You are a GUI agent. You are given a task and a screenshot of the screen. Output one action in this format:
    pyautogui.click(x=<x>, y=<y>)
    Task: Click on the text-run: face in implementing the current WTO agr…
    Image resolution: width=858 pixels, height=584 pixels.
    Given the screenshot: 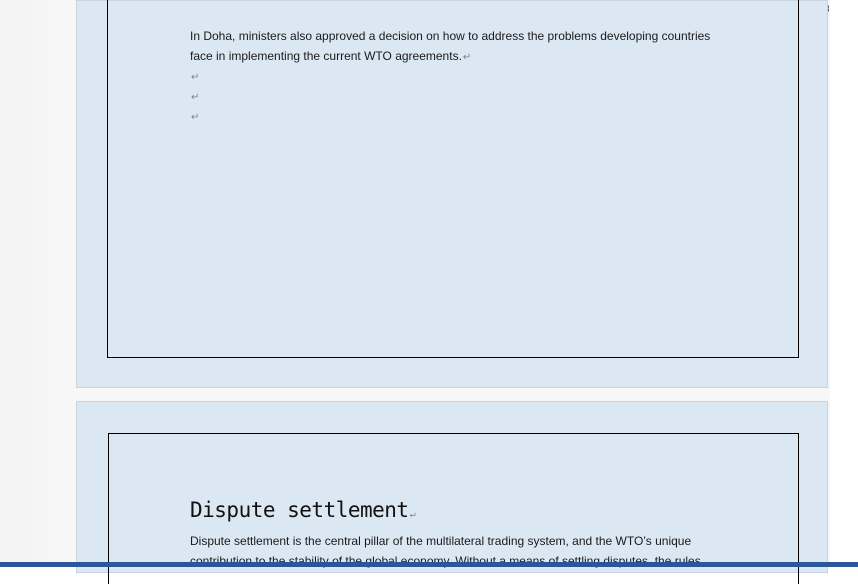 What is the action you would take?
    pyautogui.click(x=326, y=56)
    